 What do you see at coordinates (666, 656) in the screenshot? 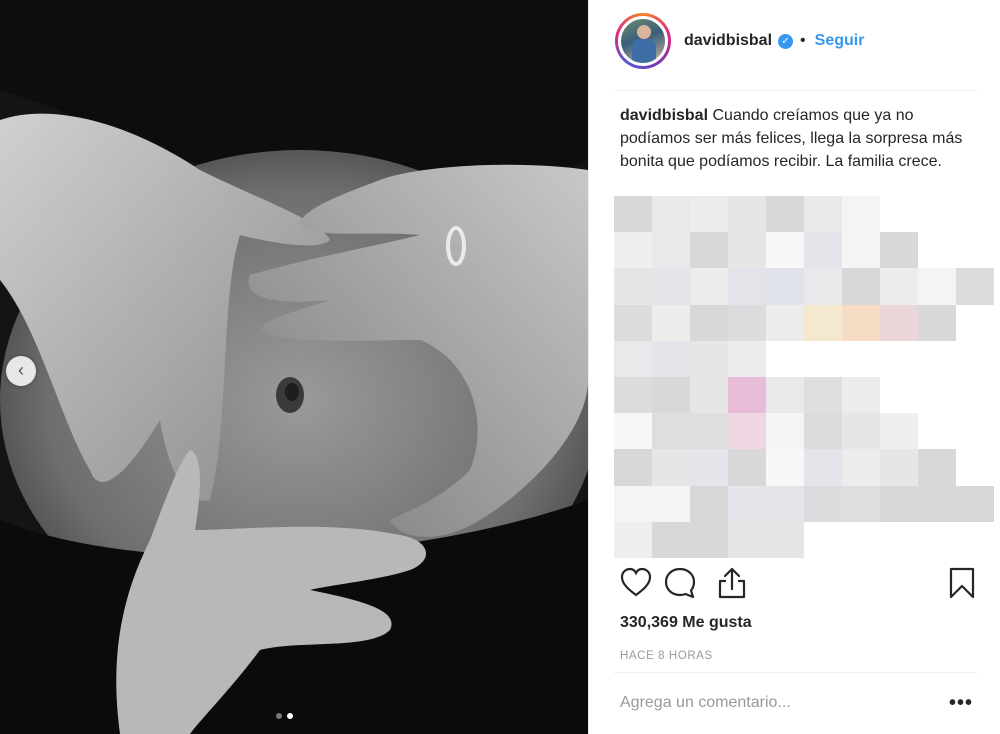
I see `post-timestamp: HACE 8 HORAS` at bounding box center [666, 656].